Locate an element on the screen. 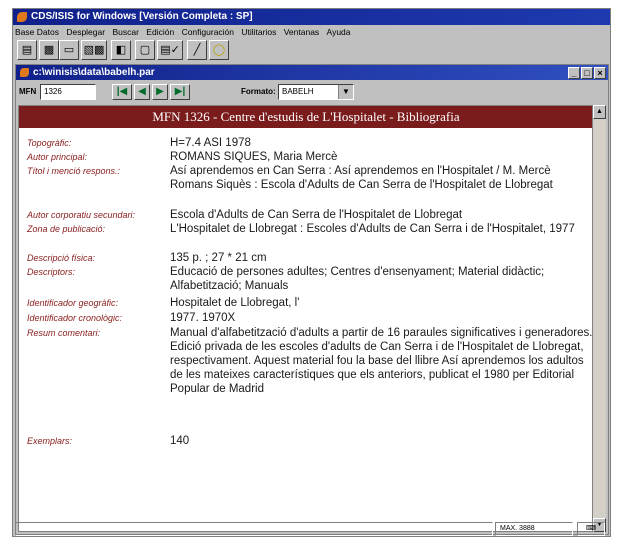 The width and height of the screenshot is (621, 541). draw-button: ╱ is located at coordinates (197, 50).